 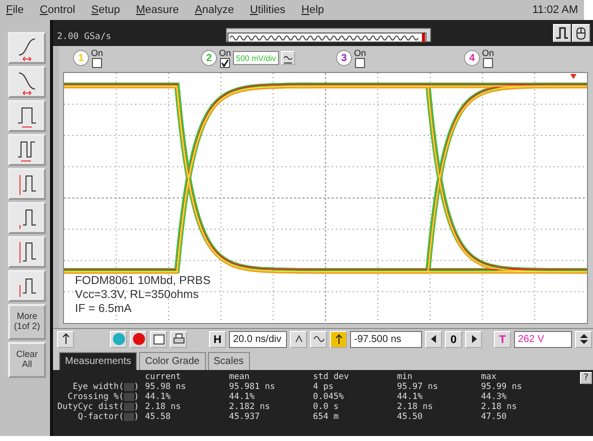 What do you see at coordinates (338, 339) in the screenshot?
I see `delay-marker-icon` at bounding box center [338, 339].